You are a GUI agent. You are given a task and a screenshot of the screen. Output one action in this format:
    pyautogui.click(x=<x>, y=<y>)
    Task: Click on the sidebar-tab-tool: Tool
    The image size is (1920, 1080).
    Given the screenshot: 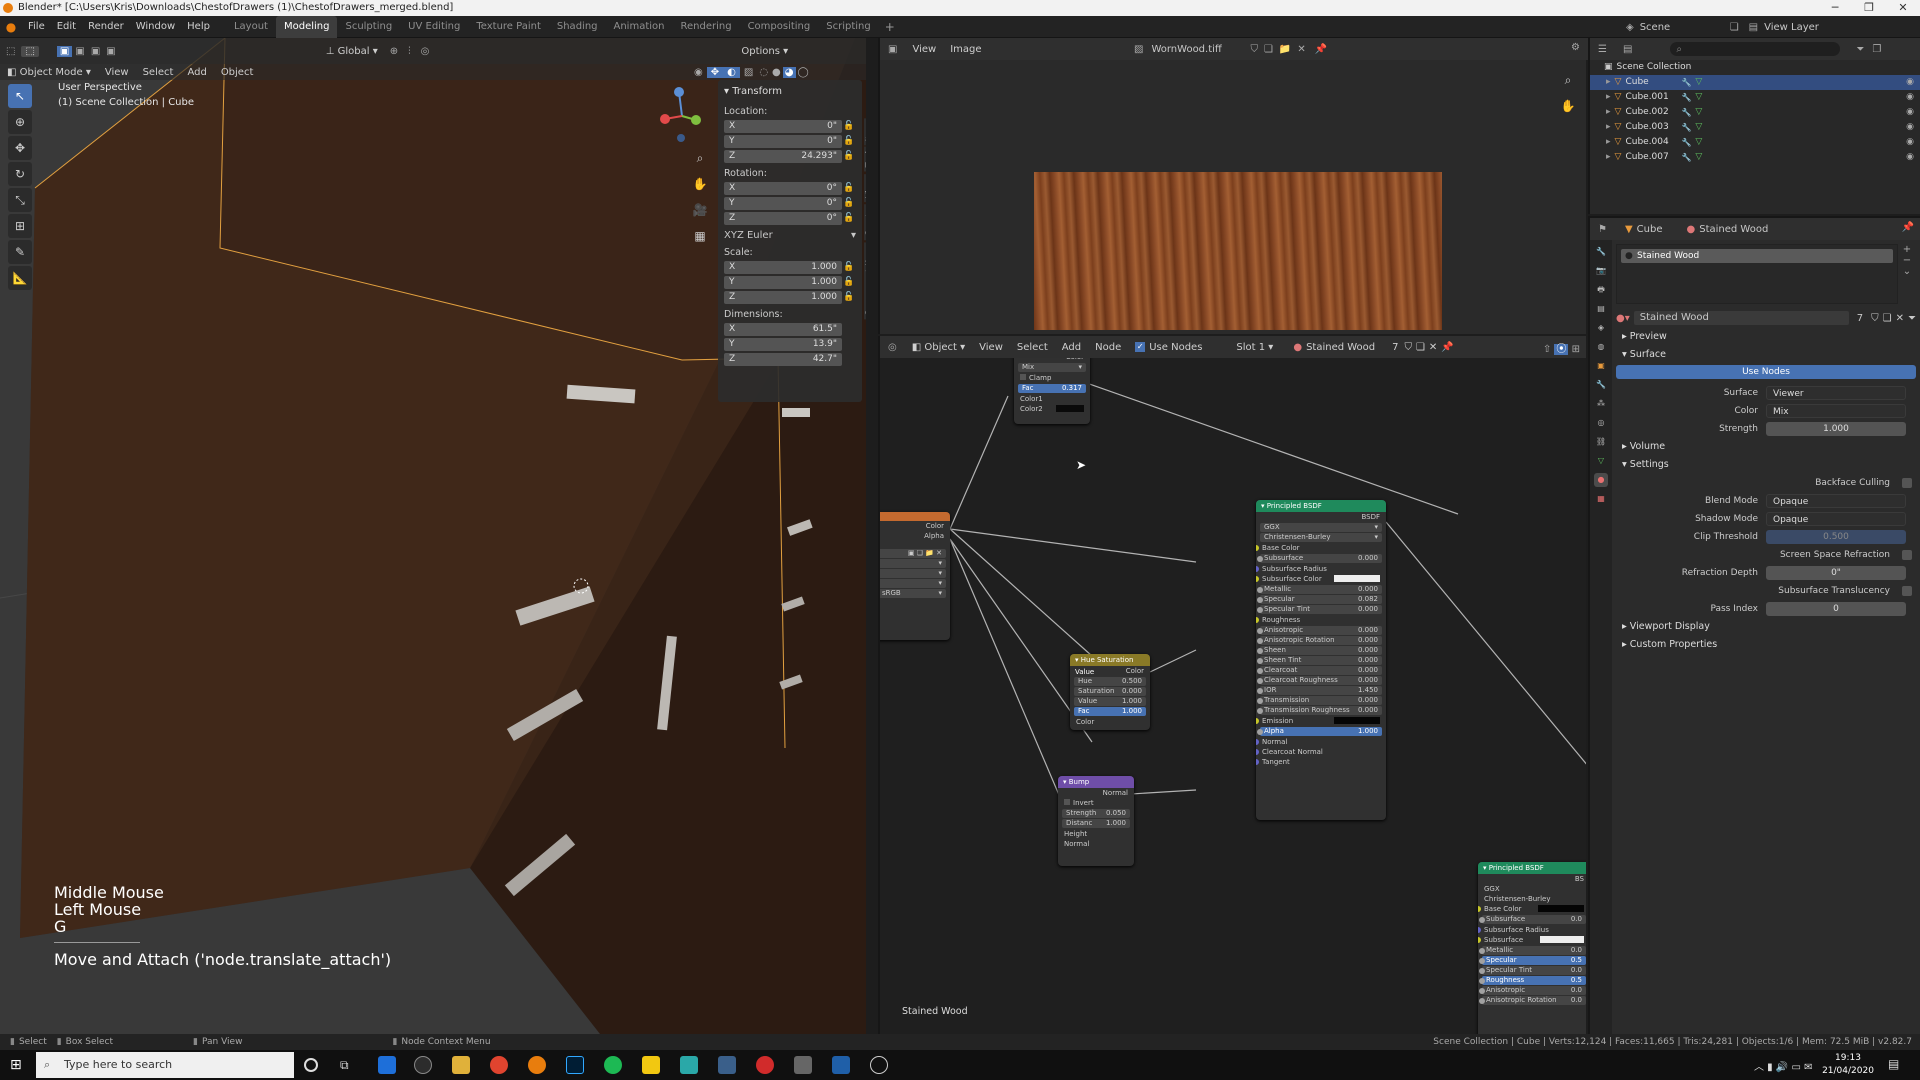 What is the action you would take?
    pyautogui.click(x=865, y=159)
    